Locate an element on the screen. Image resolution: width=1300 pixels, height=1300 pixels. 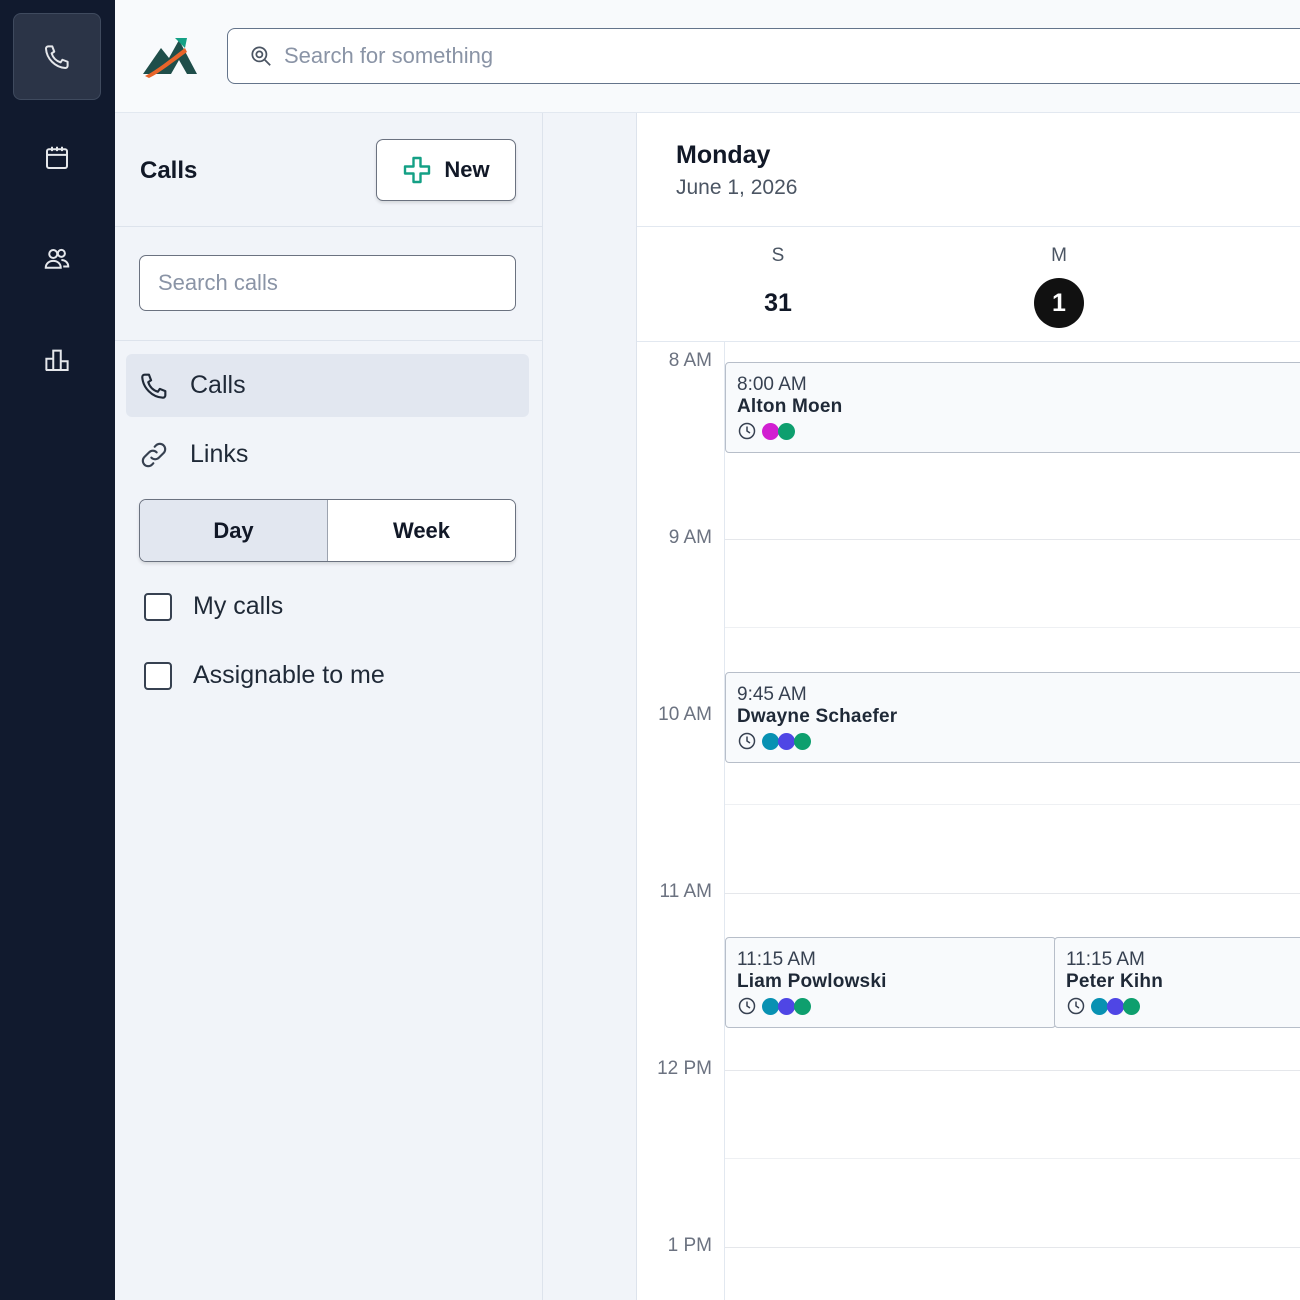
search-calls-input is located at coordinates (327, 283).